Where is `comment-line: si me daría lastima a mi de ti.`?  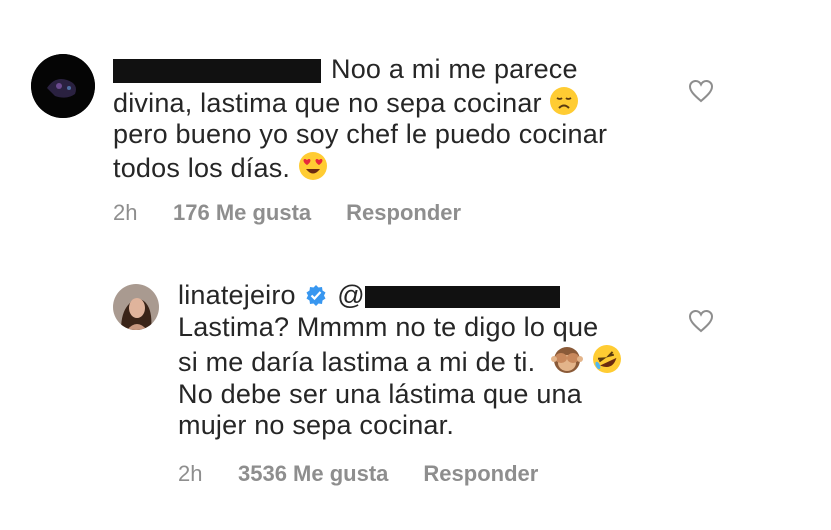 comment-line: si me daría lastima a mi de ti. is located at coordinates (413, 361).